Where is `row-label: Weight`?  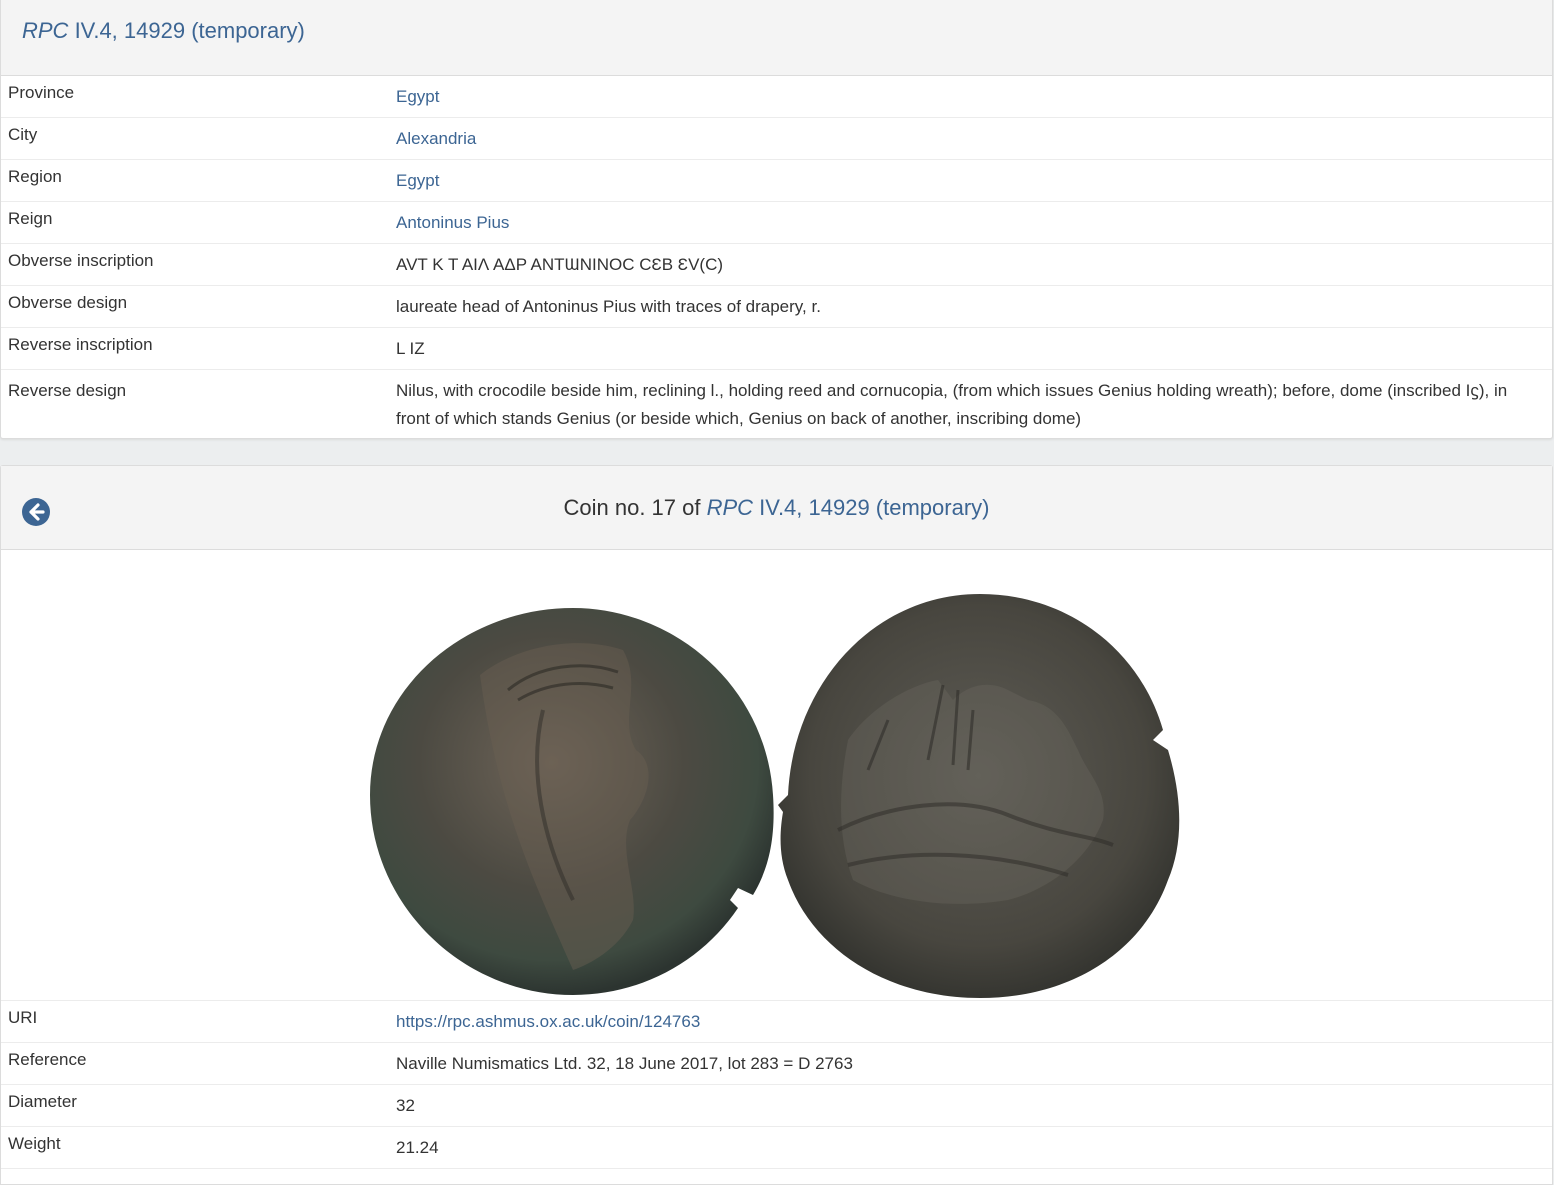
row-label: Weight is located at coordinates (34, 1143).